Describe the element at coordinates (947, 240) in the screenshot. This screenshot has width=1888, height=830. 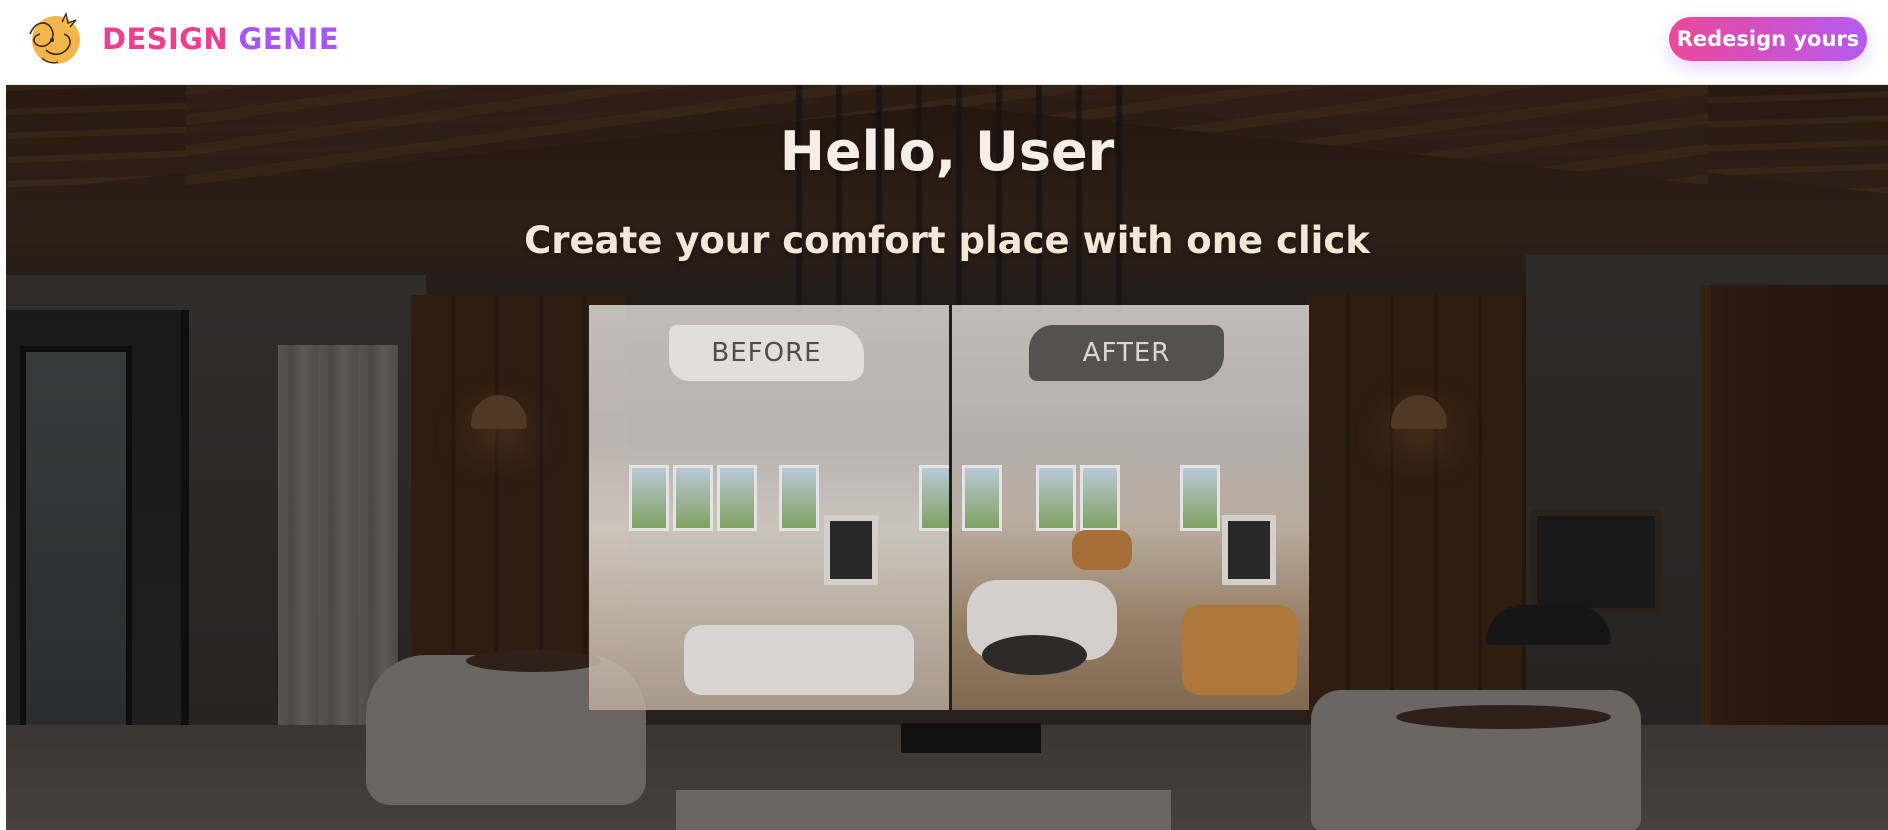
I see `hero-subtitle: Create your comfort place with one click` at that location.